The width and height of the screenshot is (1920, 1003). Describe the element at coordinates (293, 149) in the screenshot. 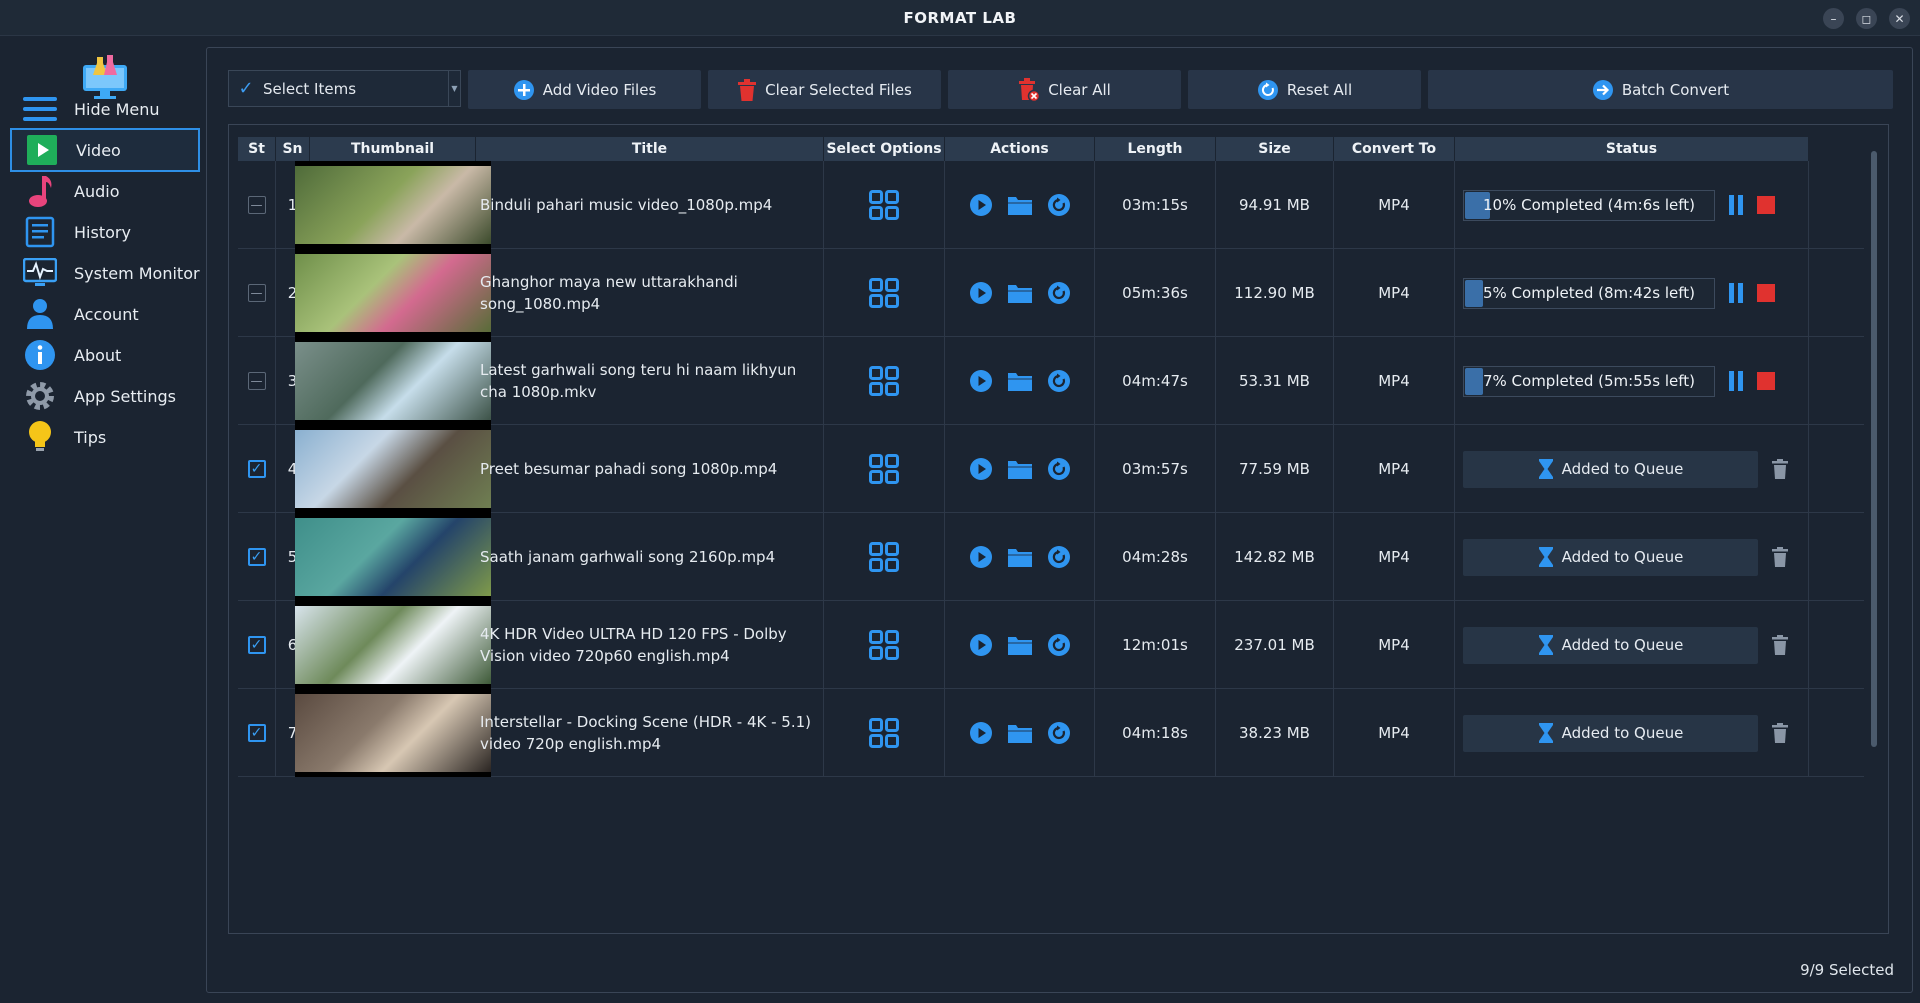

I see `column-header: Sn` at that location.